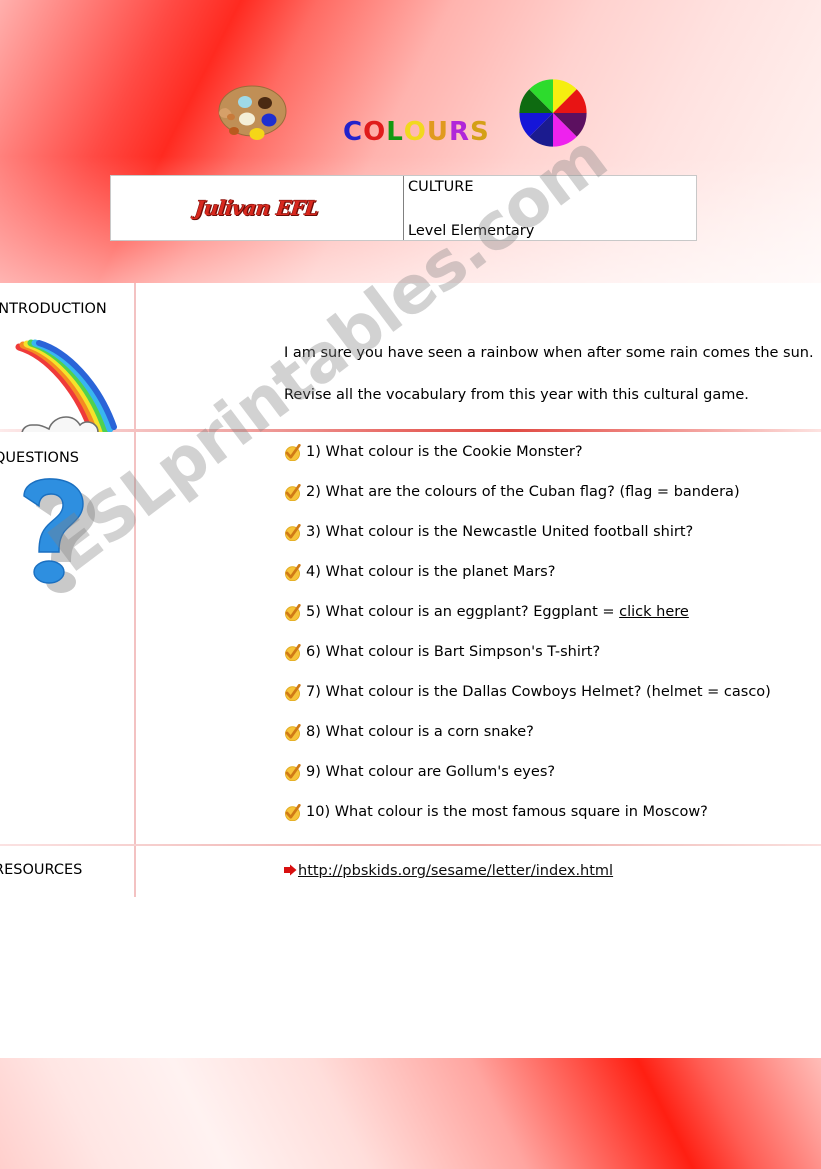  Describe the element at coordinates (471, 231) in the screenshot. I see `level-label: Level Elementary` at that location.